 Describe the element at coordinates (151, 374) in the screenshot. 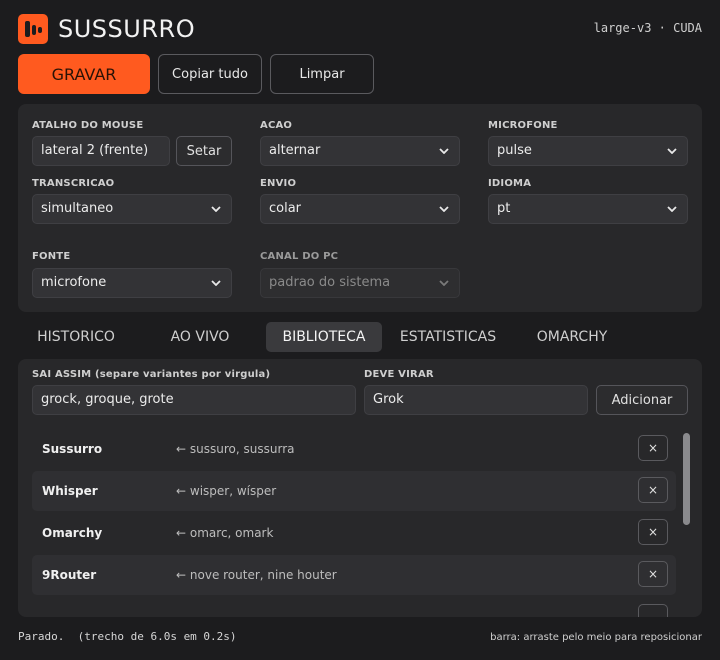

I see `variants-label: SAI ASSIM (separe variantes por virgula)` at that location.